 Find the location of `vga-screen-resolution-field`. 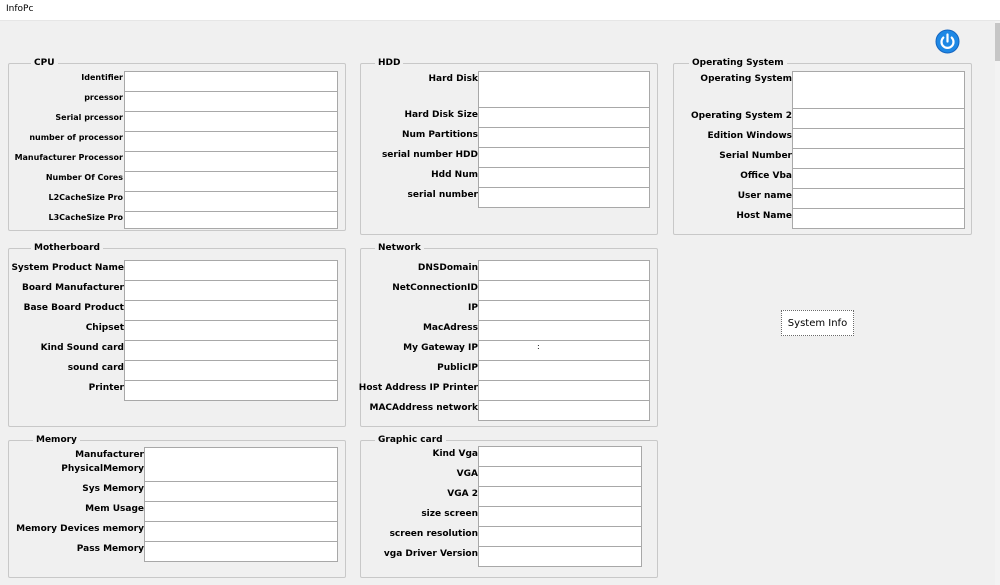

vga-screen-resolution-field is located at coordinates (560, 536).